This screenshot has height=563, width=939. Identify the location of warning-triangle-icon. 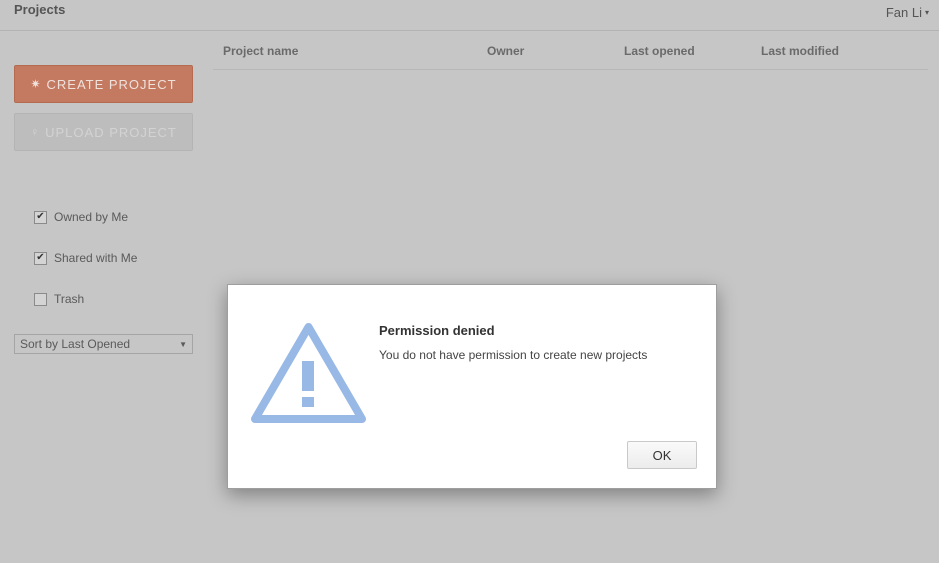
(308, 373).